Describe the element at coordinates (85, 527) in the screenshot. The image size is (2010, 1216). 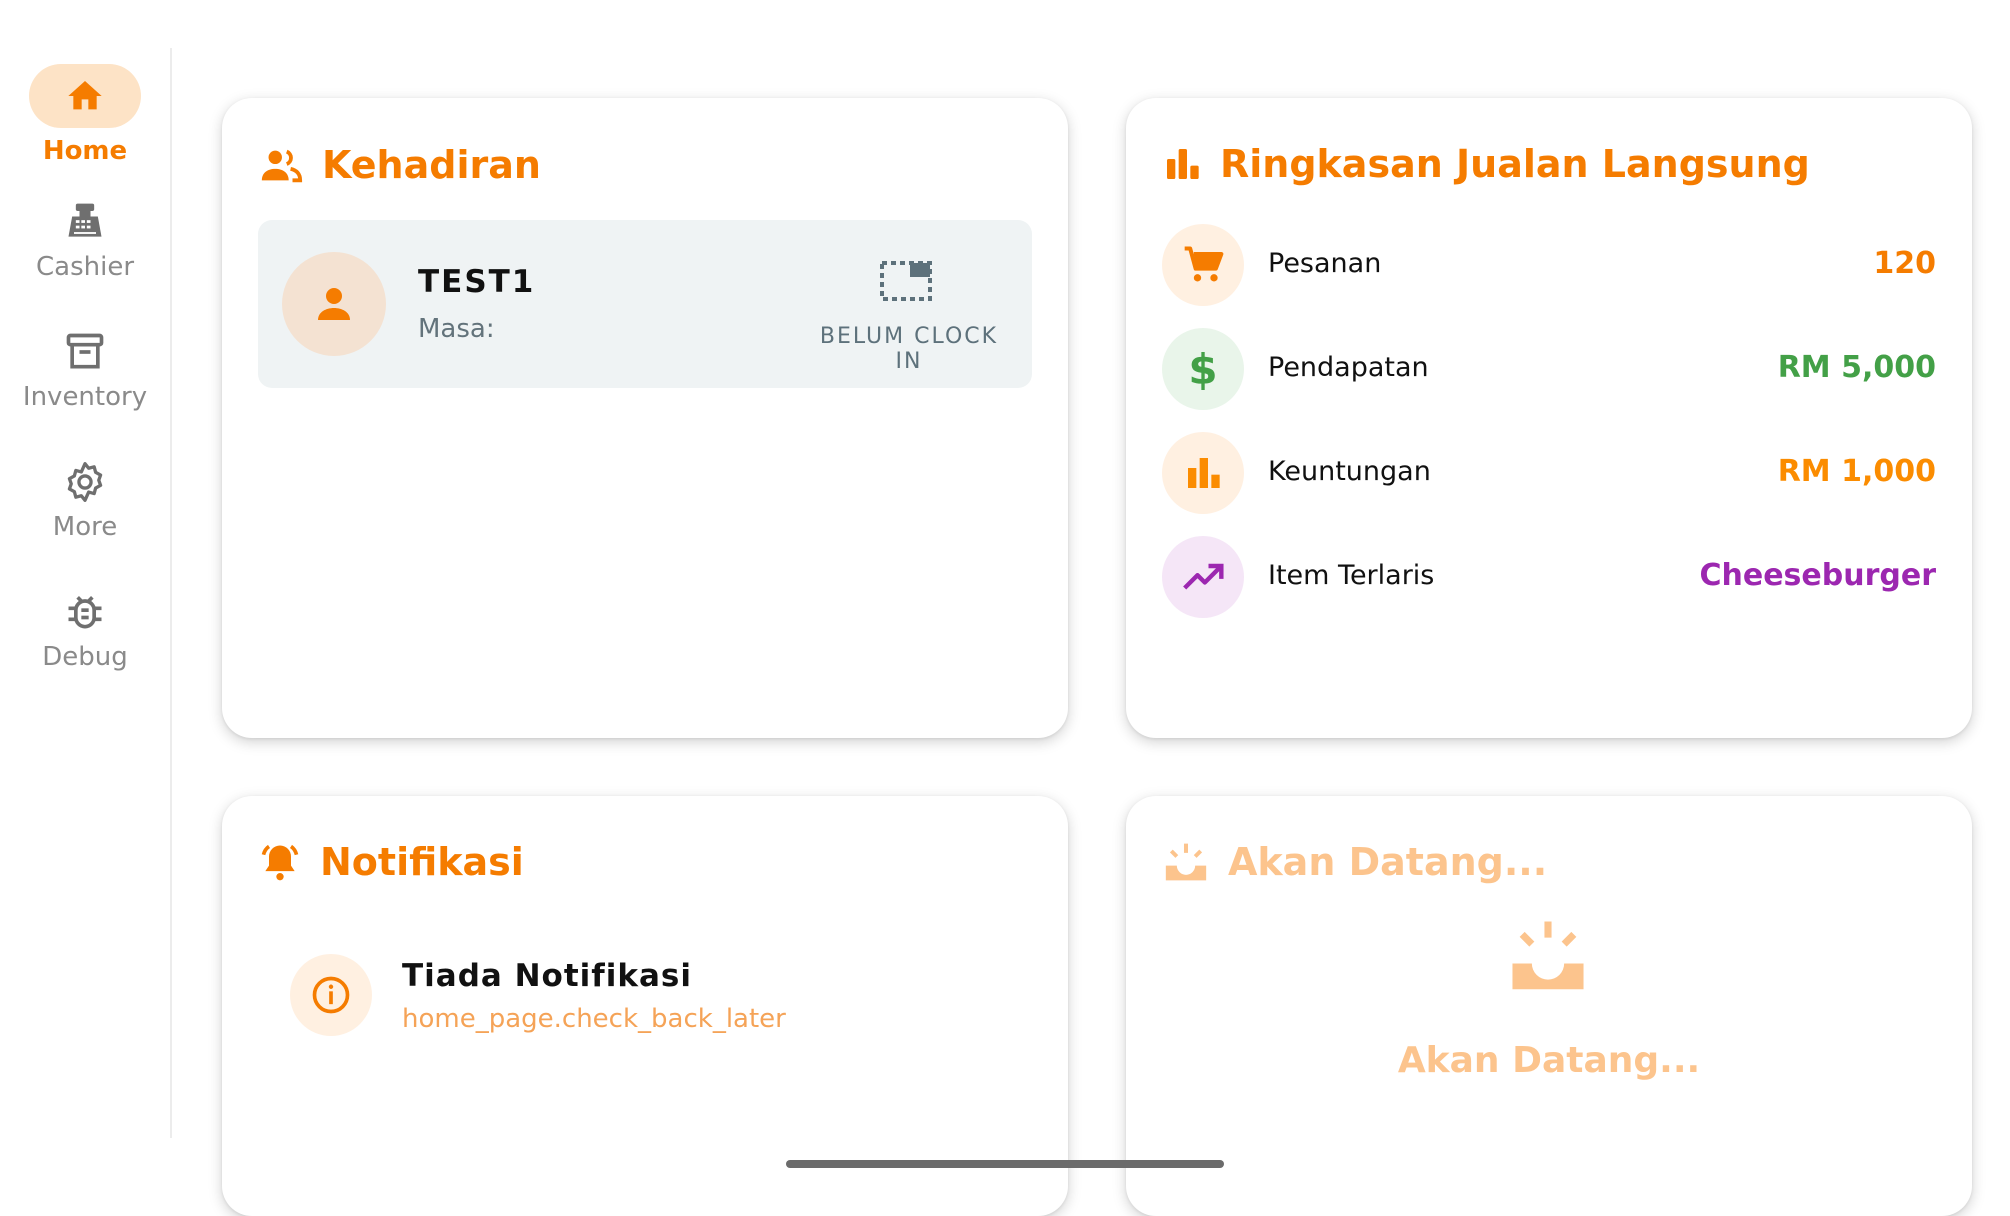
I see `nav-label-more: More` at that location.